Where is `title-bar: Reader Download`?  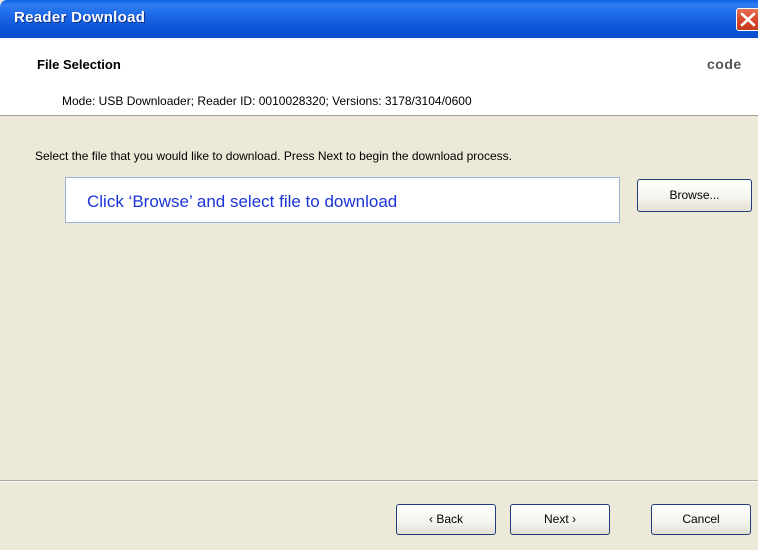 title-bar: Reader Download is located at coordinates (379, 19).